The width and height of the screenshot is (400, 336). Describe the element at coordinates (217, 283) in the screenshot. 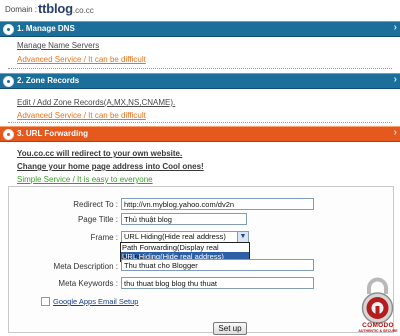

I see `meta-keywords-input` at that location.